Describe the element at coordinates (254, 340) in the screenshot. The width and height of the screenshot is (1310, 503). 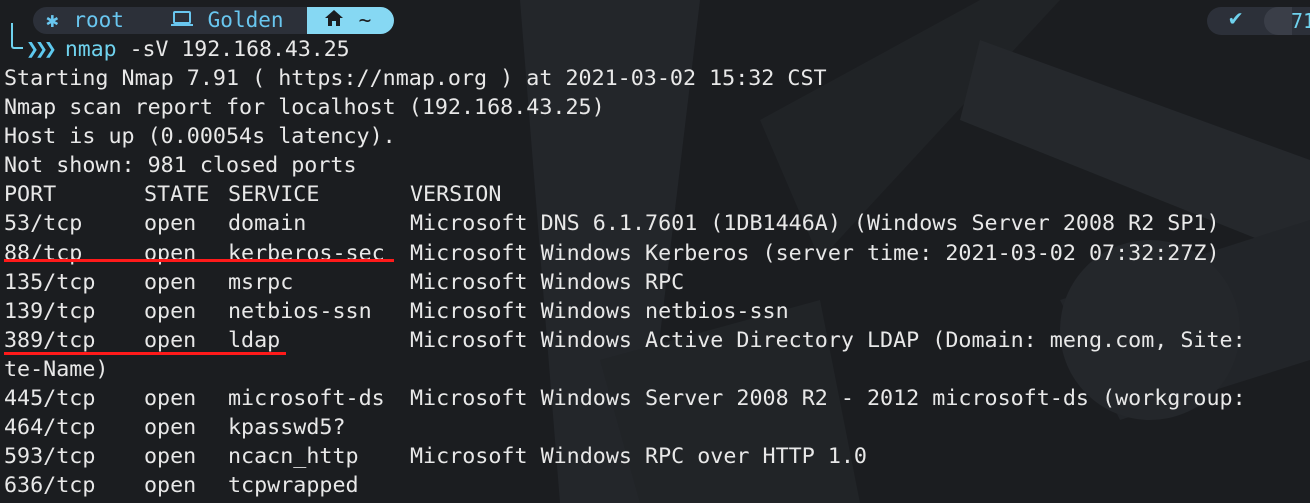
I see `row-service: ldap` at that location.